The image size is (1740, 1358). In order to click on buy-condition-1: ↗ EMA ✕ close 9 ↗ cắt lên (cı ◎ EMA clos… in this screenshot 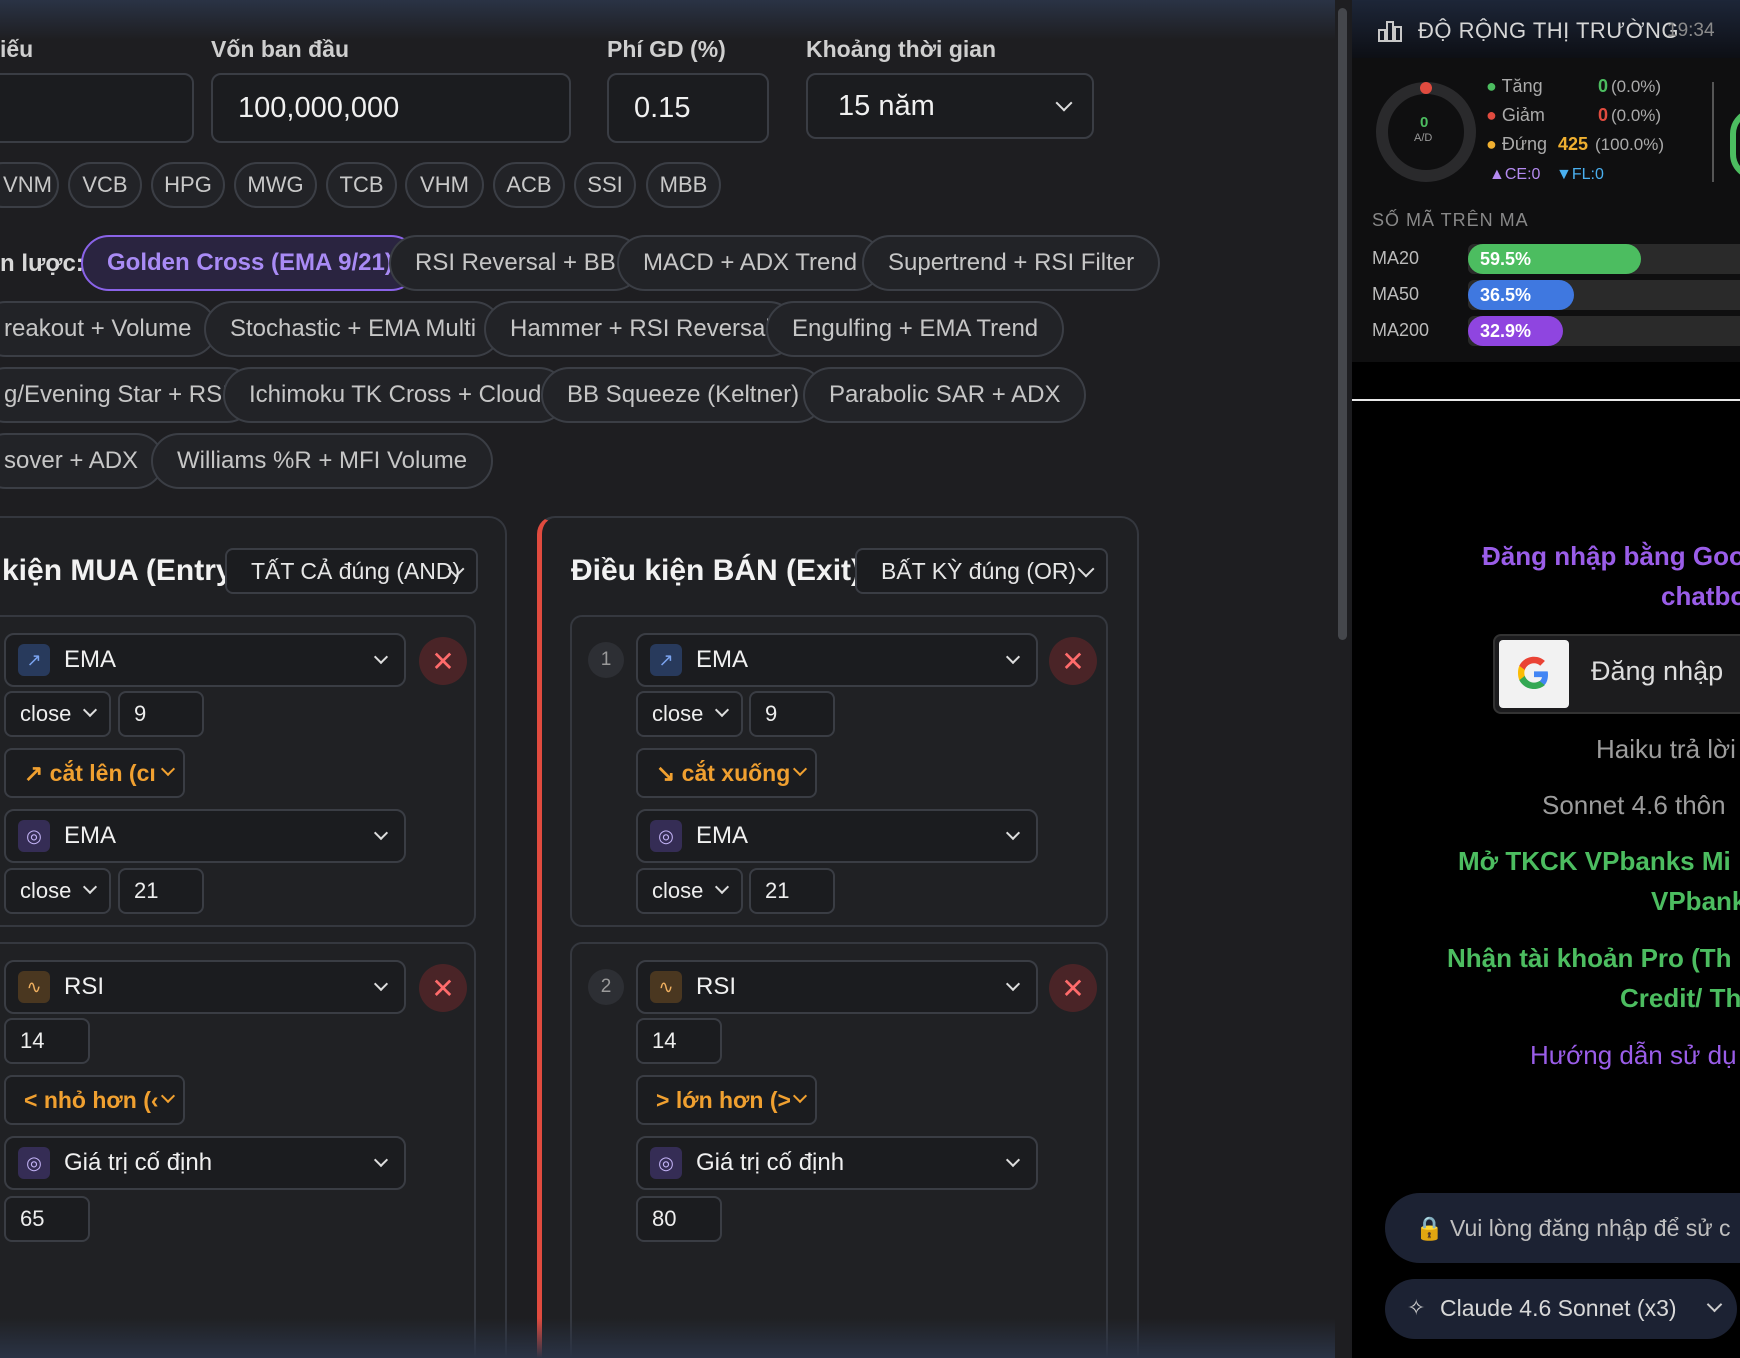, I will do `click(238, 771)`.